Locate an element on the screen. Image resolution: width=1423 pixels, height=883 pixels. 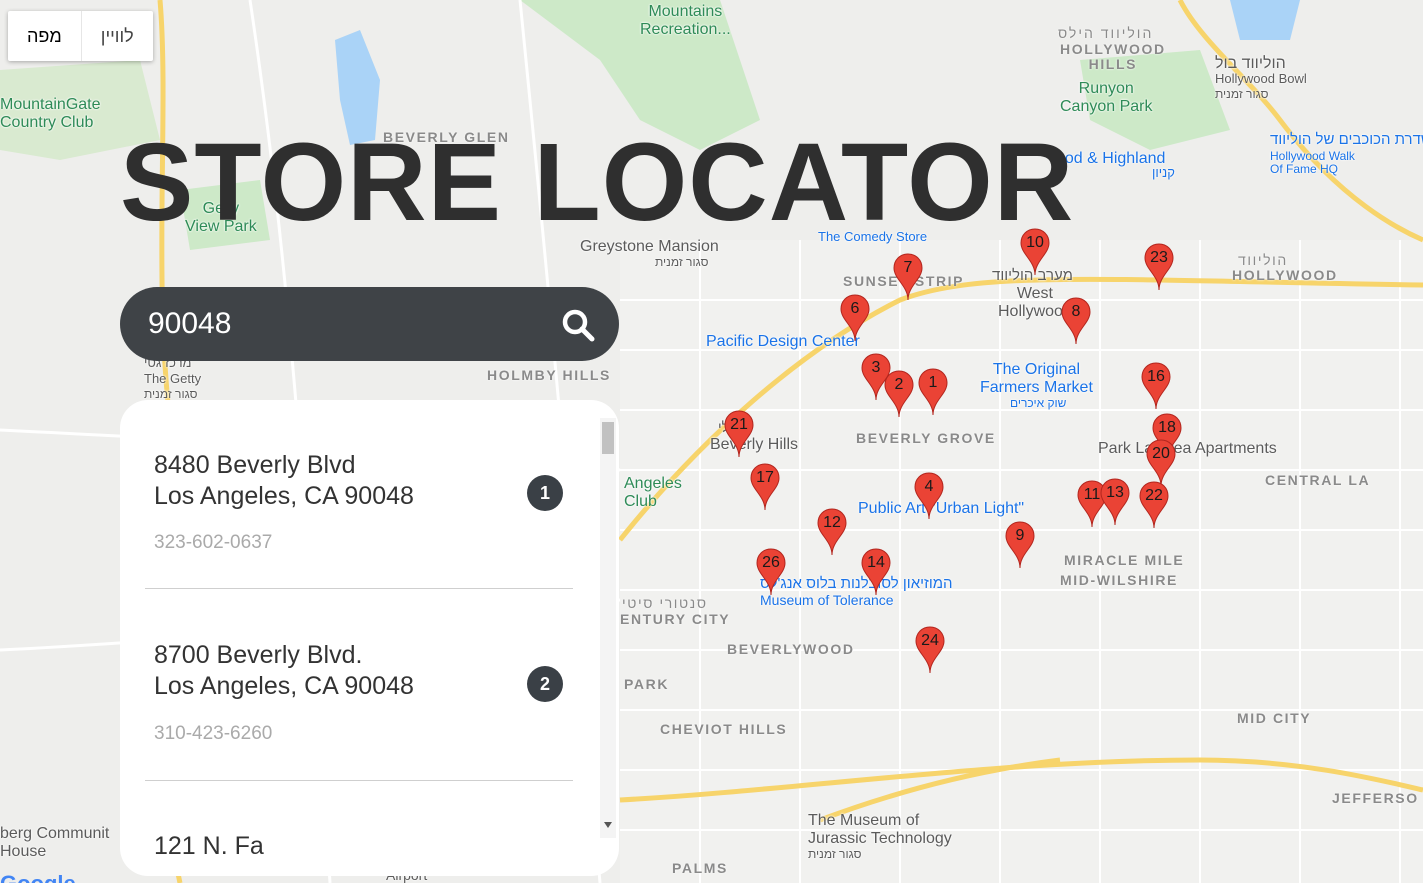
map-marker: 26 is located at coordinates (771, 572).